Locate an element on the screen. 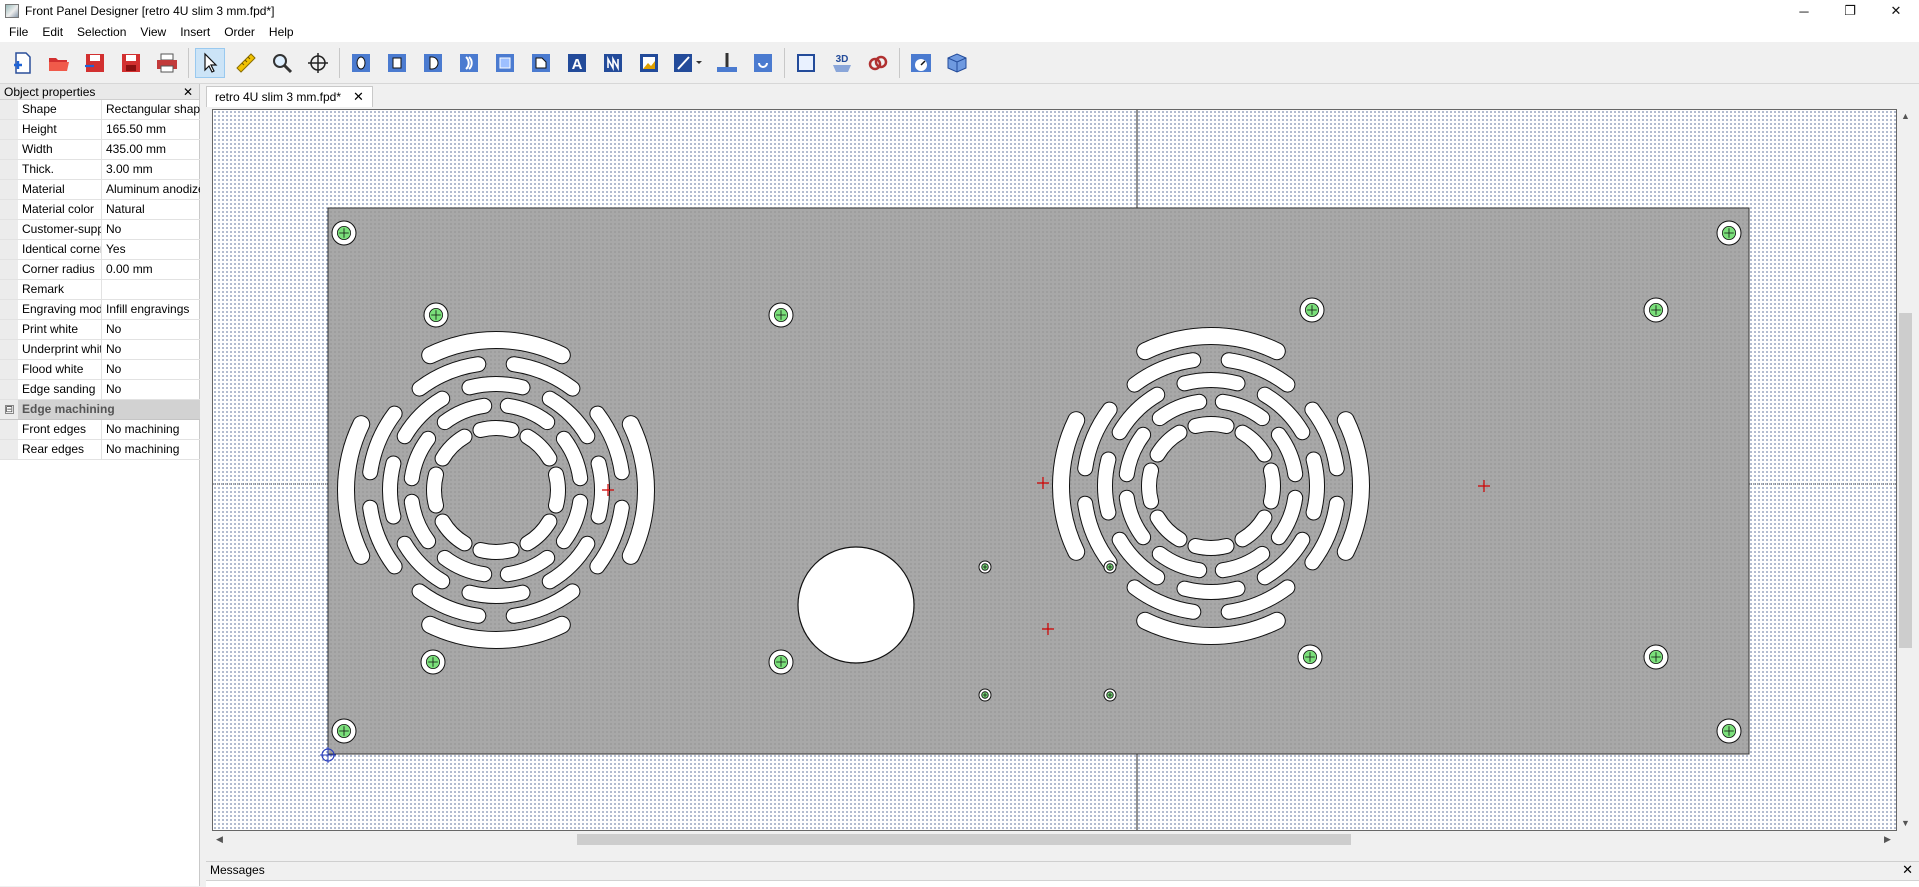  property-value: Infill engravings is located at coordinates (151, 309).